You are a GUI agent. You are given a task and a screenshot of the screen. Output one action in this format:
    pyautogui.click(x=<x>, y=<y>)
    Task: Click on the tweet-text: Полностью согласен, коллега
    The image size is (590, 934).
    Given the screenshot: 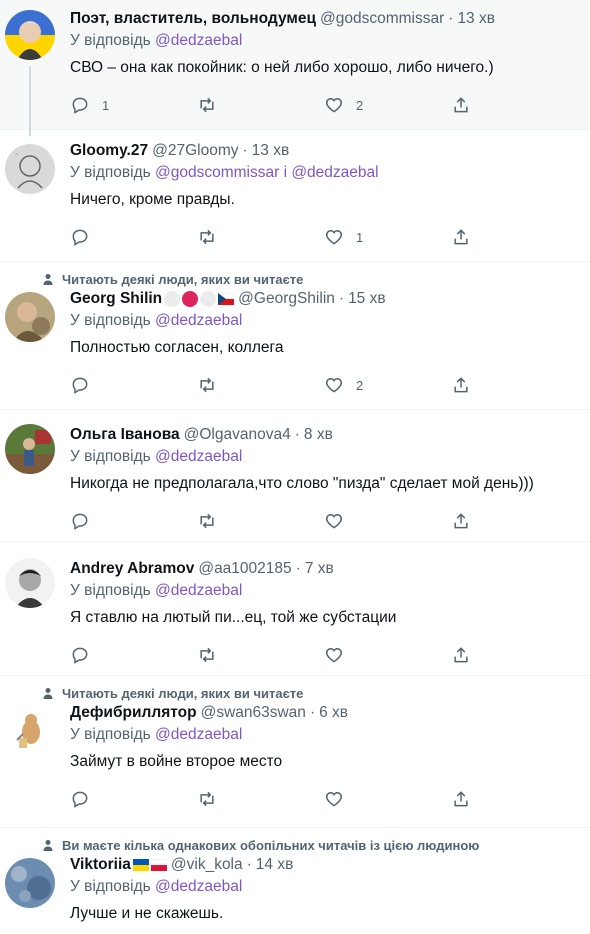 What is the action you would take?
    pyautogui.click(x=177, y=347)
    